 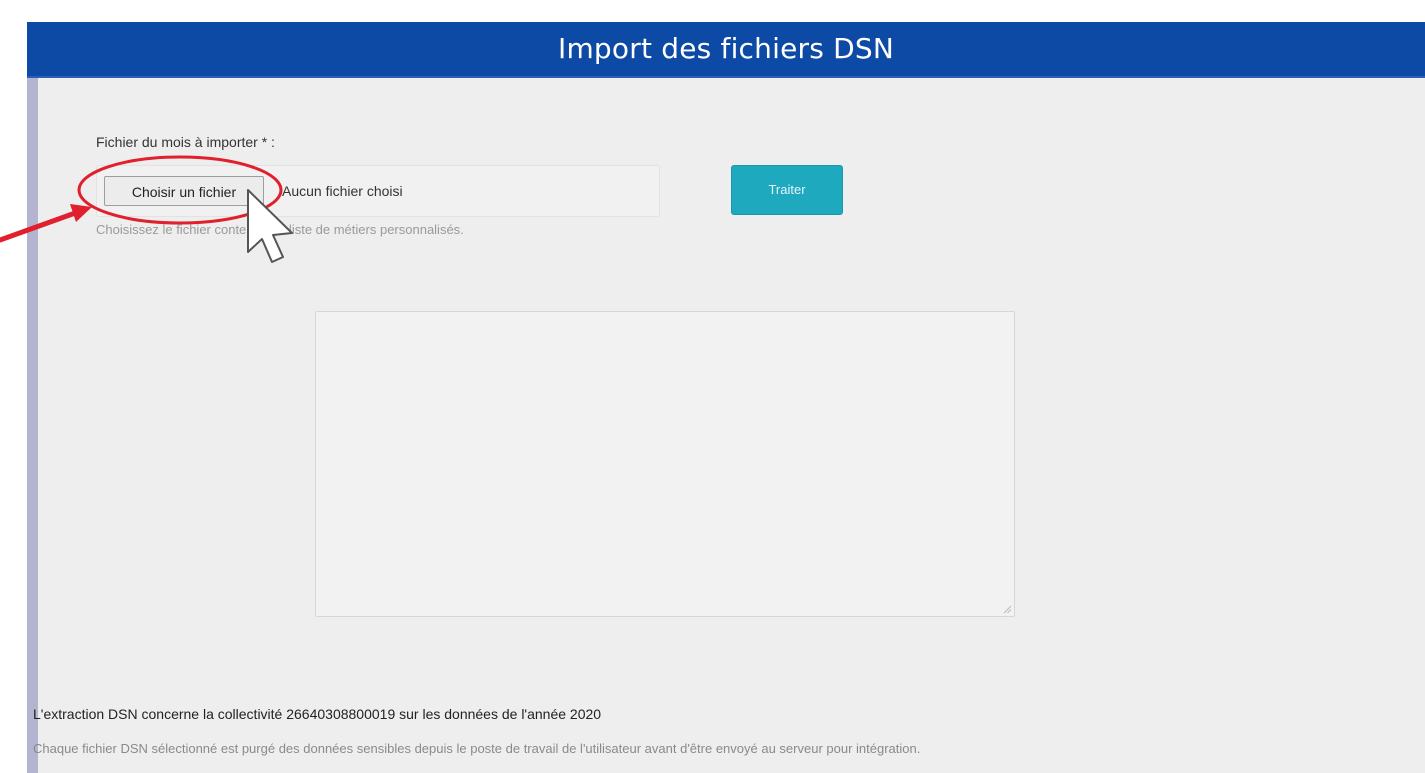 What do you see at coordinates (184, 191) in the screenshot?
I see `choose-file-button: Choisir un fichier` at bounding box center [184, 191].